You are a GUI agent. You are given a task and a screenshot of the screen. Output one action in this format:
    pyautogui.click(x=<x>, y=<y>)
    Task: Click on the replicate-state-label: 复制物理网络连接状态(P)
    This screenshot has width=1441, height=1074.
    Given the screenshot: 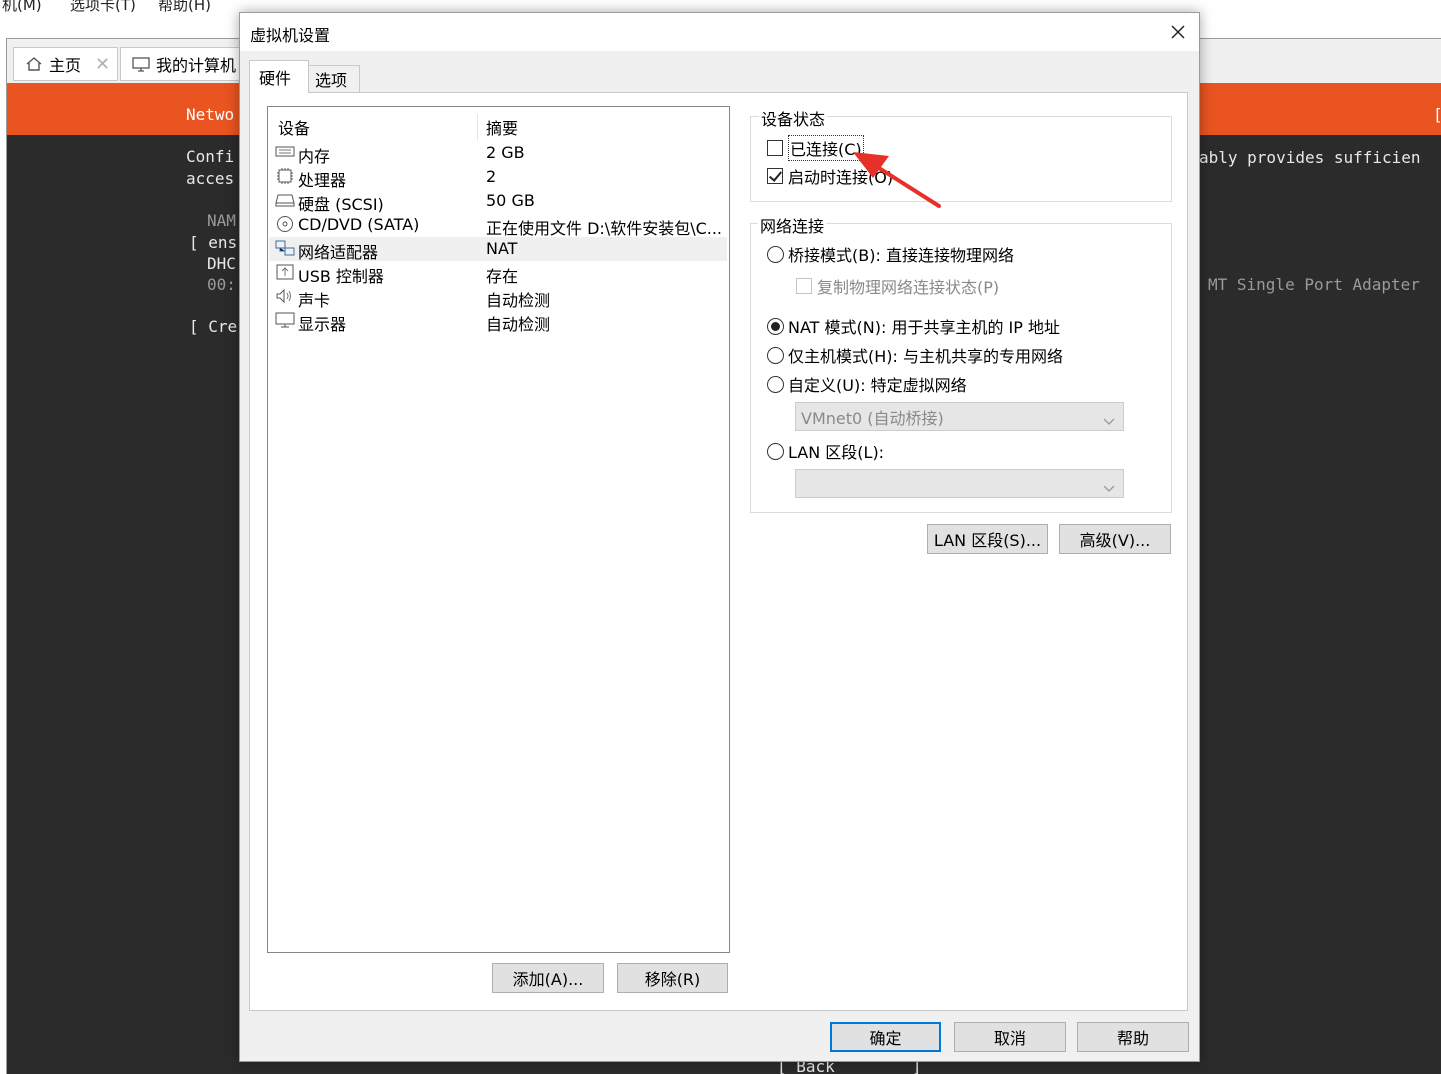 What is the action you would take?
    pyautogui.click(x=908, y=287)
    